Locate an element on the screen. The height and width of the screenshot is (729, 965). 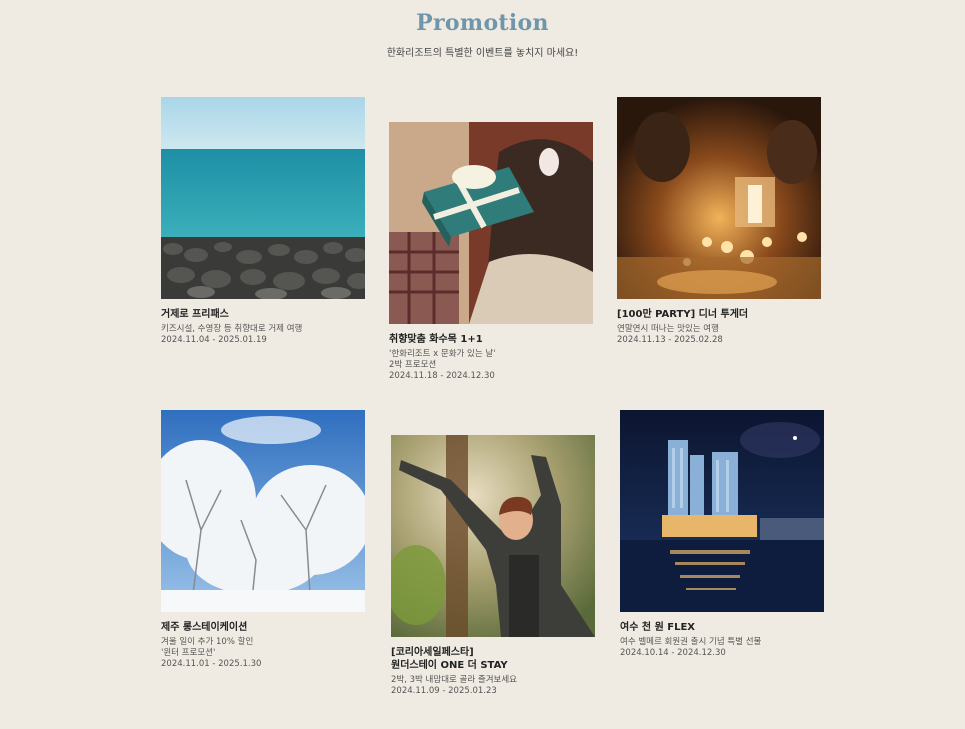
sea-rocks-photo is located at coordinates (263, 198).